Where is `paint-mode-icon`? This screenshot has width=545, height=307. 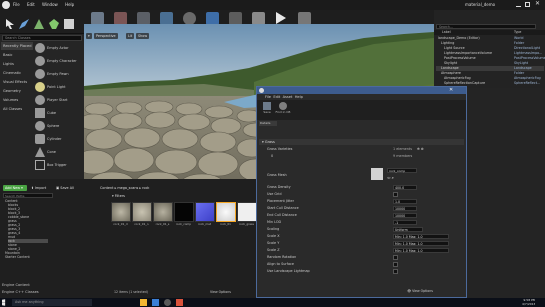
paint-mode-icon is located at coordinates (24, 24).